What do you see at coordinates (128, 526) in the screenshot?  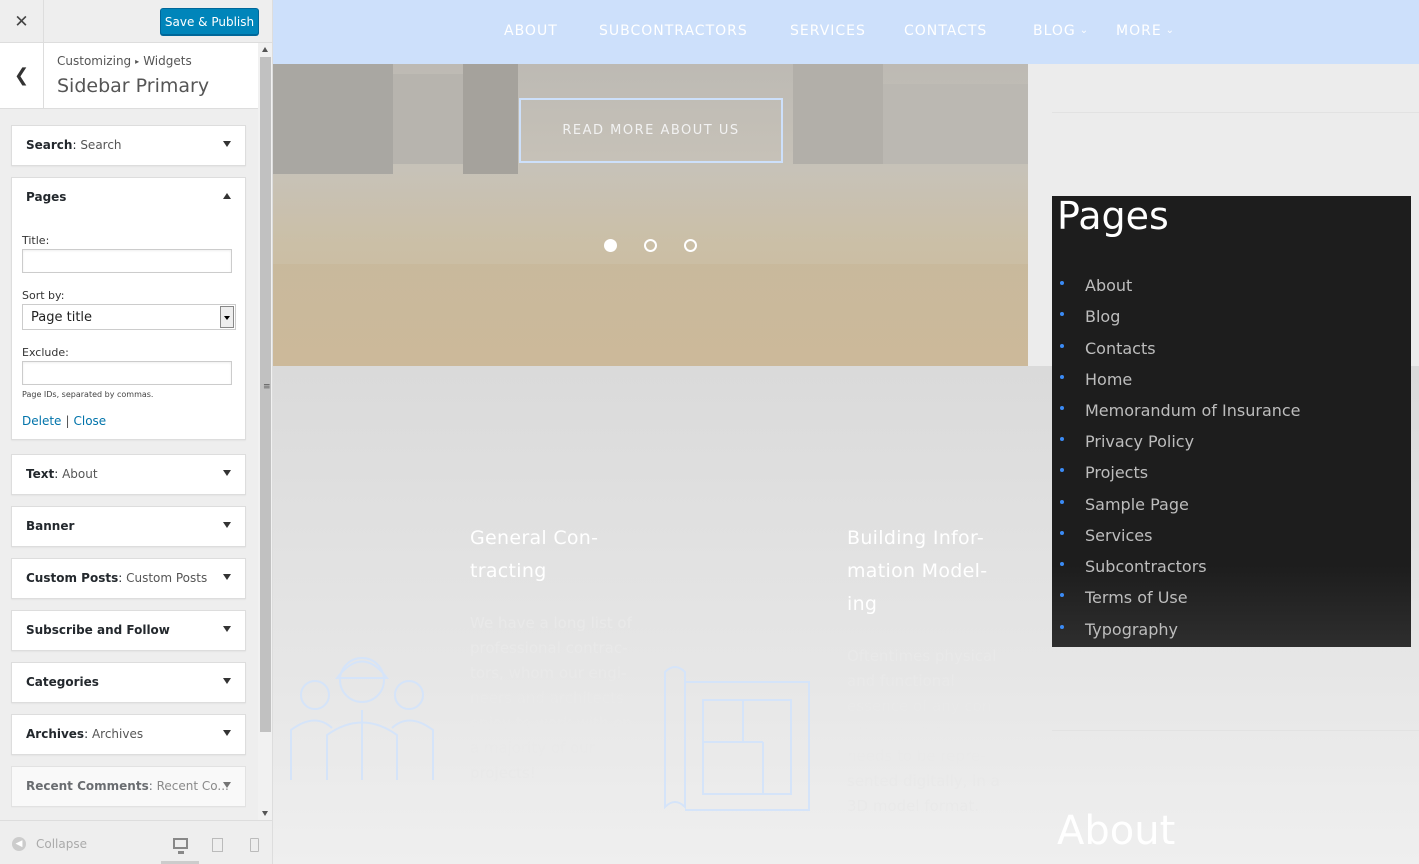 I see `widget-banner: Banner` at bounding box center [128, 526].